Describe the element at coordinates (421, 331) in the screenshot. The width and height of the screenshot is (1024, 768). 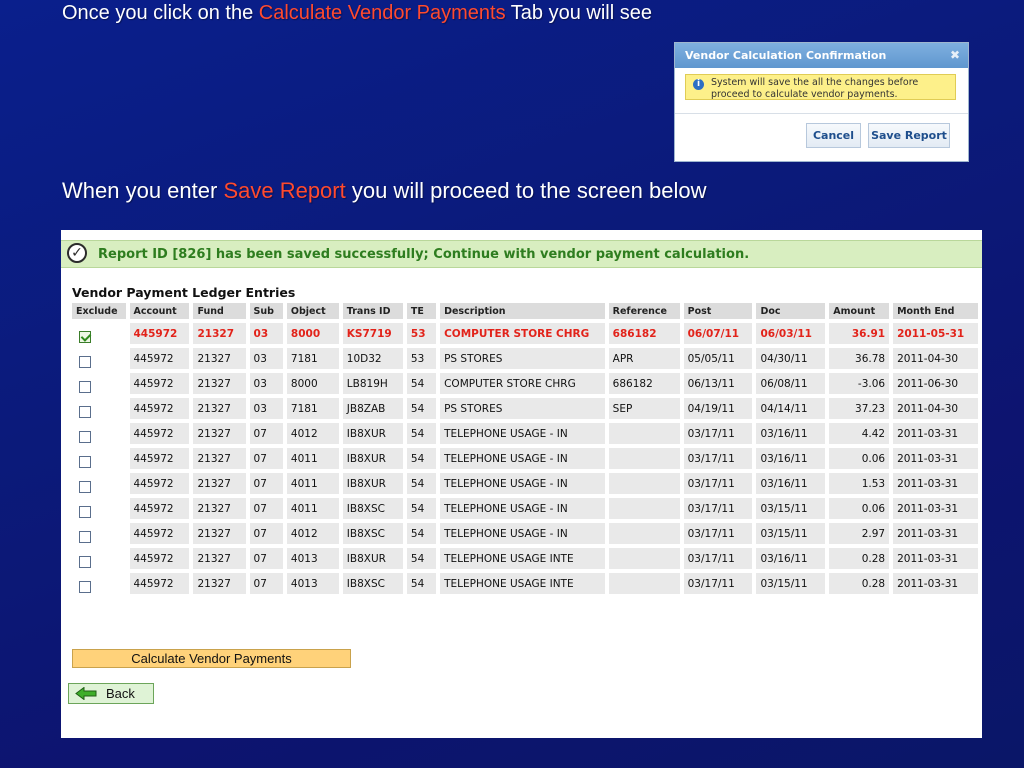
I see `cell-te: 53` at that location.